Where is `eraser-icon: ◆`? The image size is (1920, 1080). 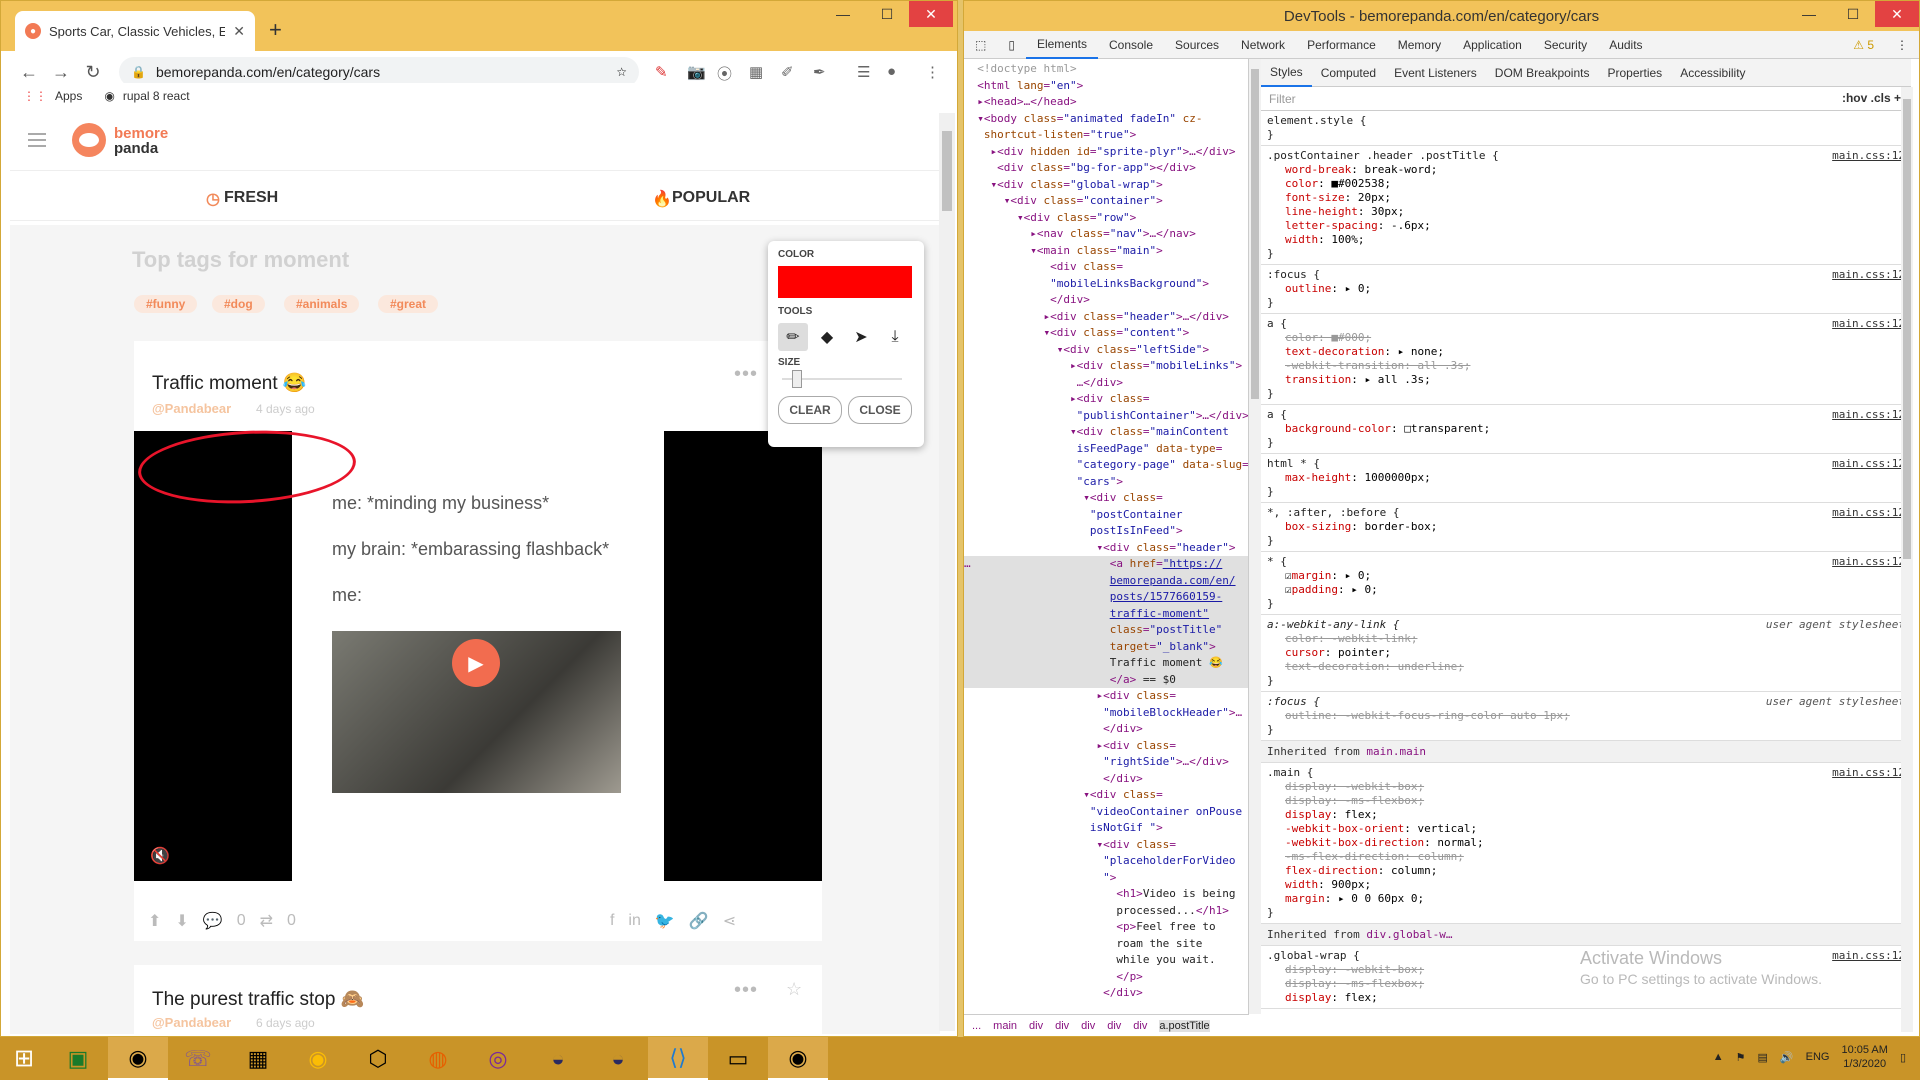 eraser-icon: ◆ is located at coordinates (827, 337).